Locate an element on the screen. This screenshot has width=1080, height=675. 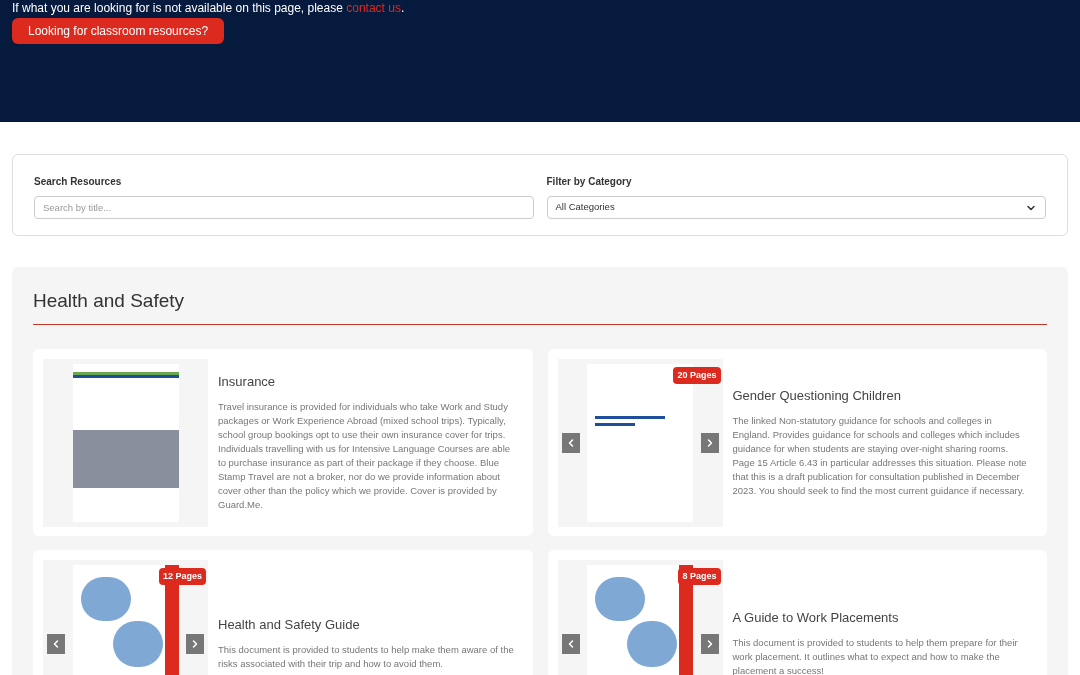
contact-link: contact us is located at coordinates (373, 8).